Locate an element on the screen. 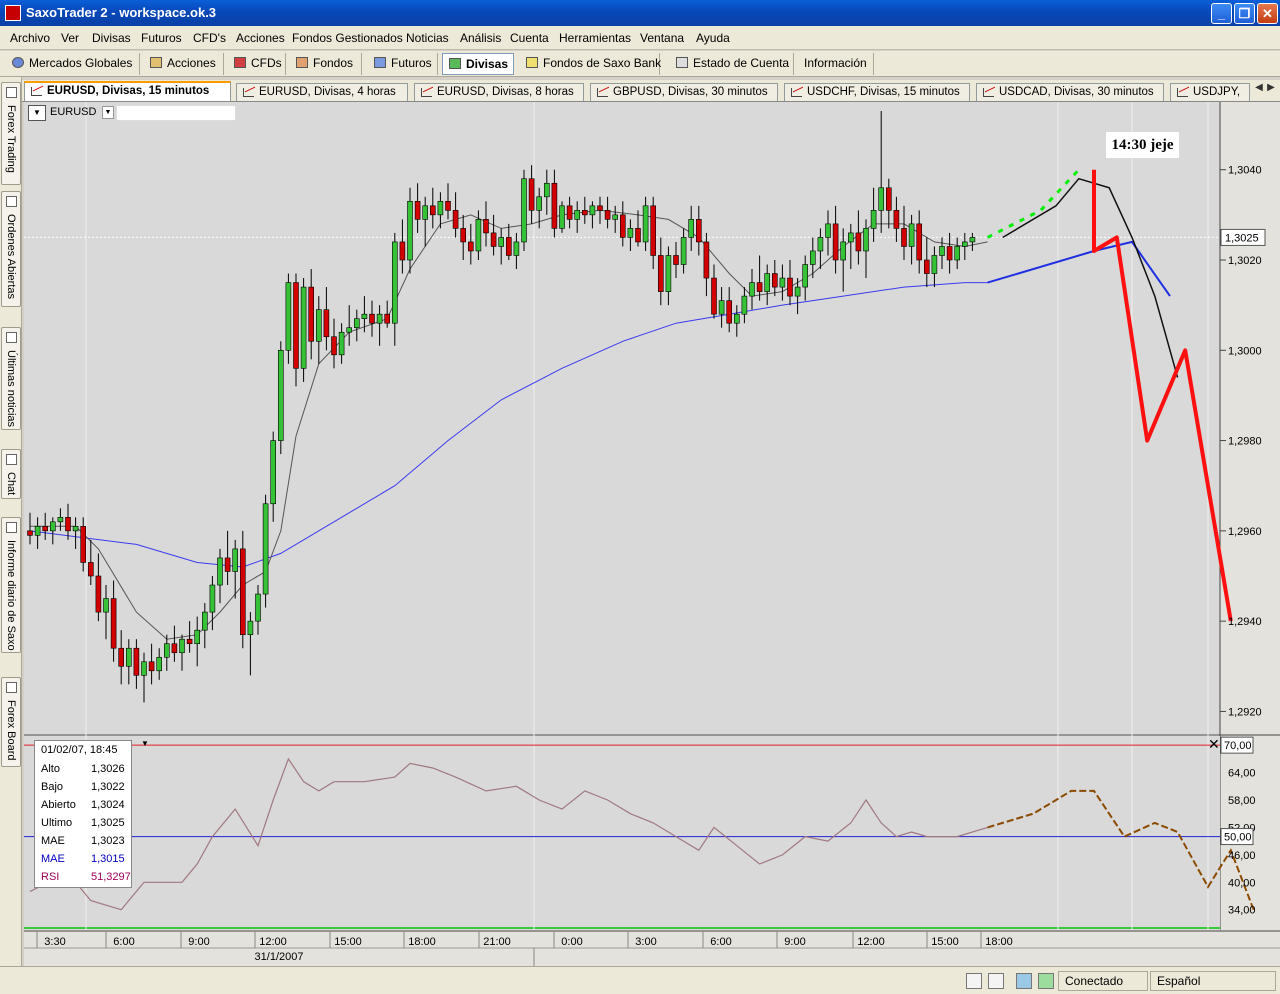 The width and height of the screenshot is (1280, 994). tab-scroll-right-icon: ▶ is located at coordinates (1271, 89).